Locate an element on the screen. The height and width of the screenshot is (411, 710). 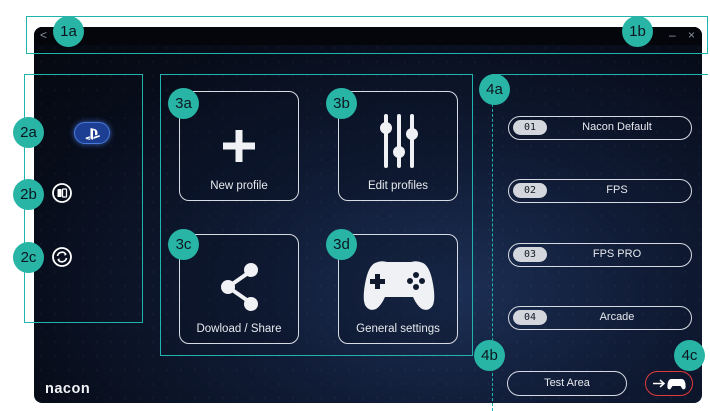
annotation-frame-titlebar is located at coordinates (367, 35).